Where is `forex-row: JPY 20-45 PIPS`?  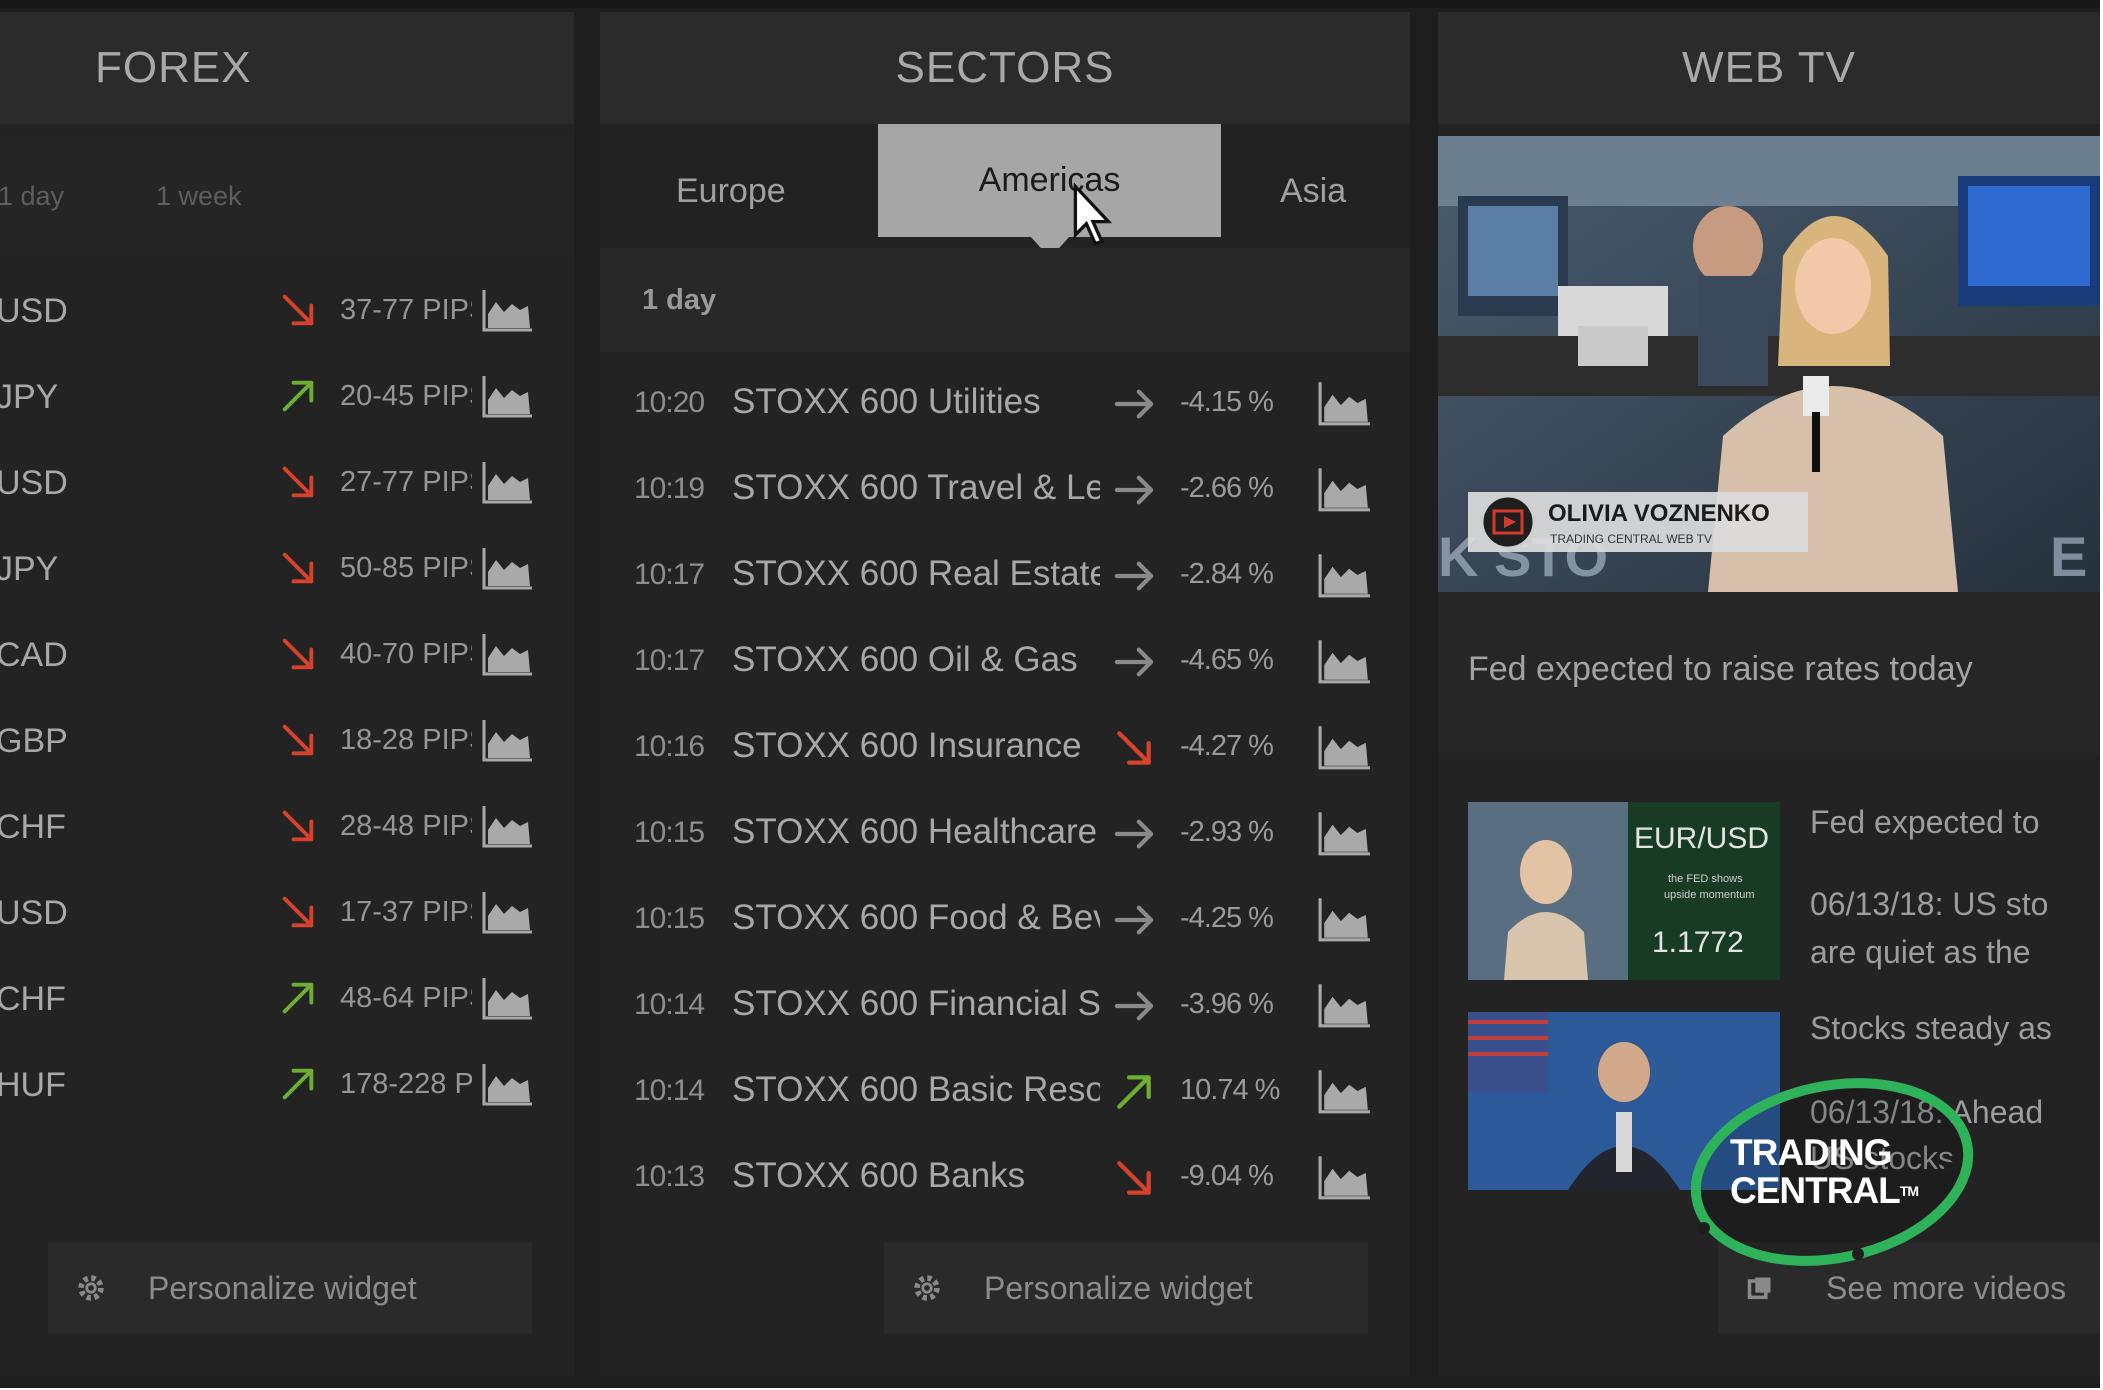 forex-row: JPY 20-45 PIPS is located at coordinates (287, 403).